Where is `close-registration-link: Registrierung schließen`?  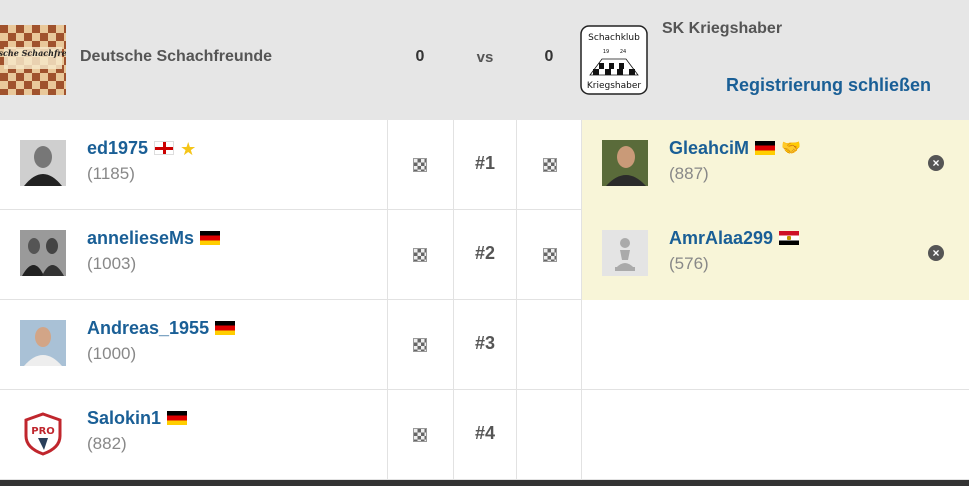
close-registration-link: Registrierung schließen is located at coordinates (828, 85).